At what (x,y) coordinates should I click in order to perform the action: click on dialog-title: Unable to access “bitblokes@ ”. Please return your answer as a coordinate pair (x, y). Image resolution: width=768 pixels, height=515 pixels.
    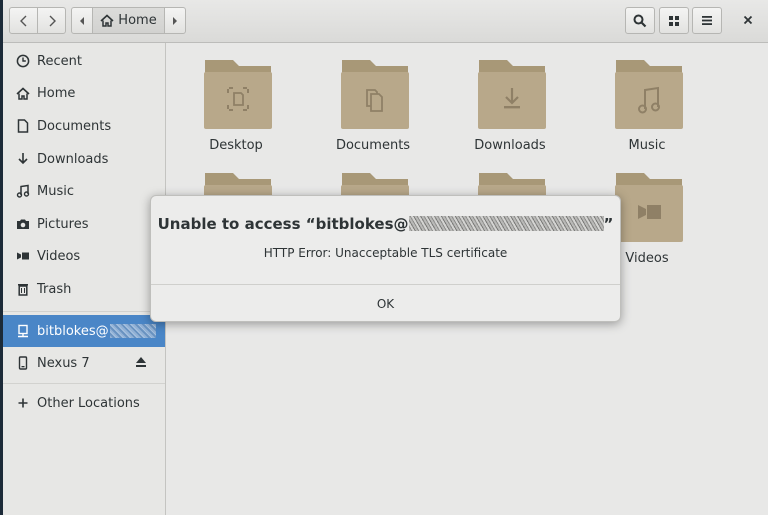
    Looking at the image, I should click on (385, 224).